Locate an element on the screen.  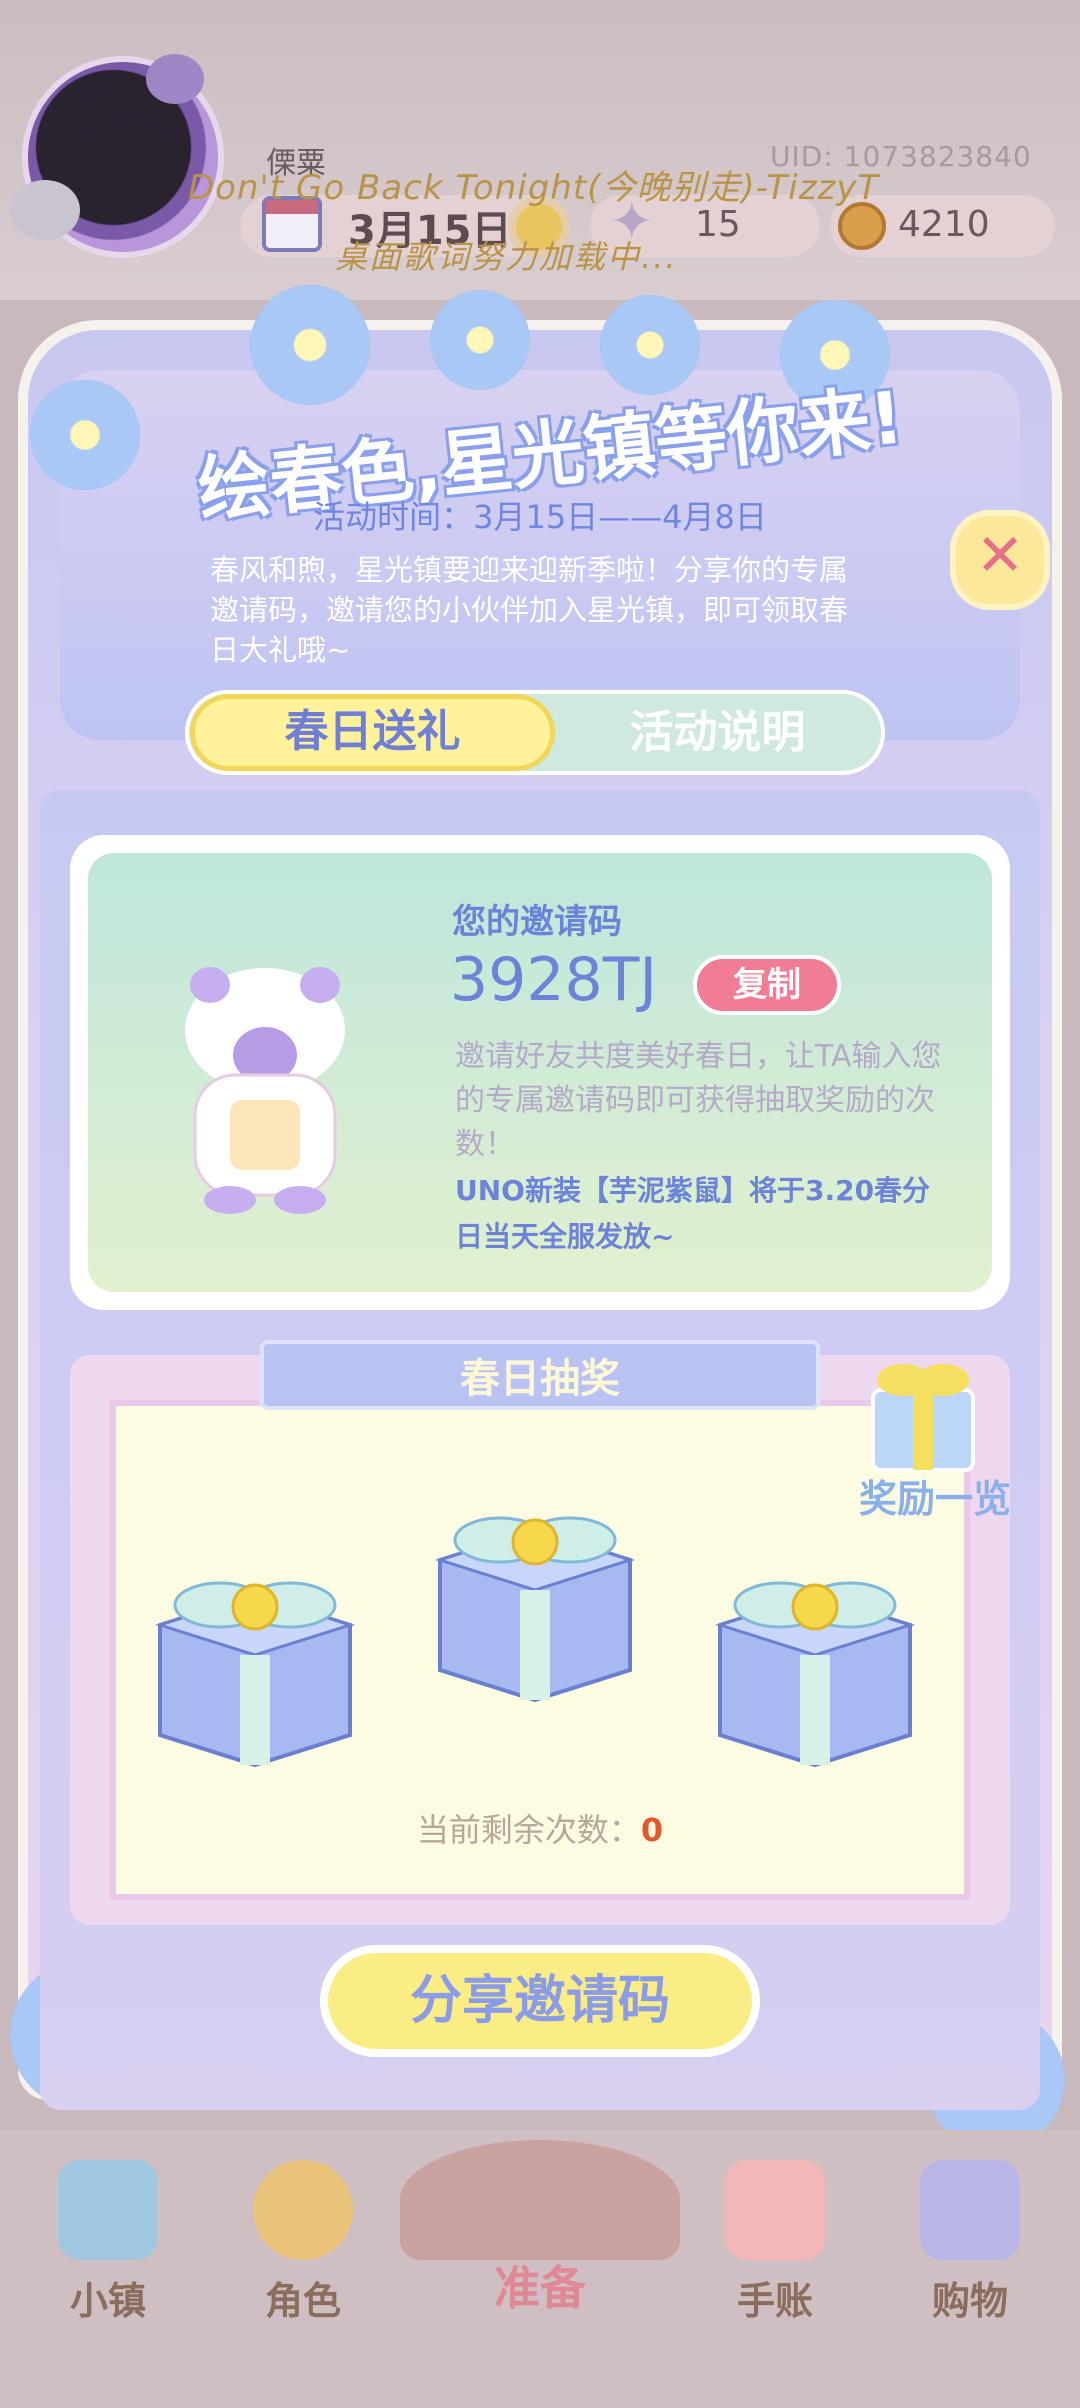
nav-notebook-label: 手账 is located at coordinates (774, 2301).